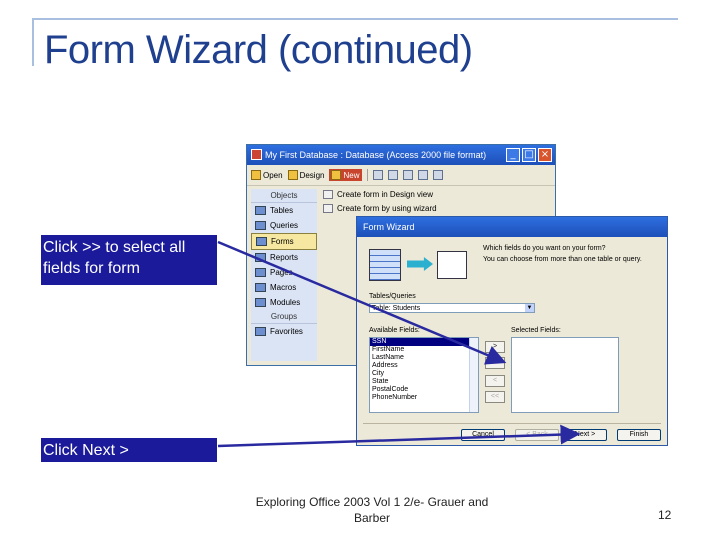 This screenshot has height=540, width=720. Describe the element at coordinates (424, 358) in the screenshot. I see `list-item: LastName` at that location.